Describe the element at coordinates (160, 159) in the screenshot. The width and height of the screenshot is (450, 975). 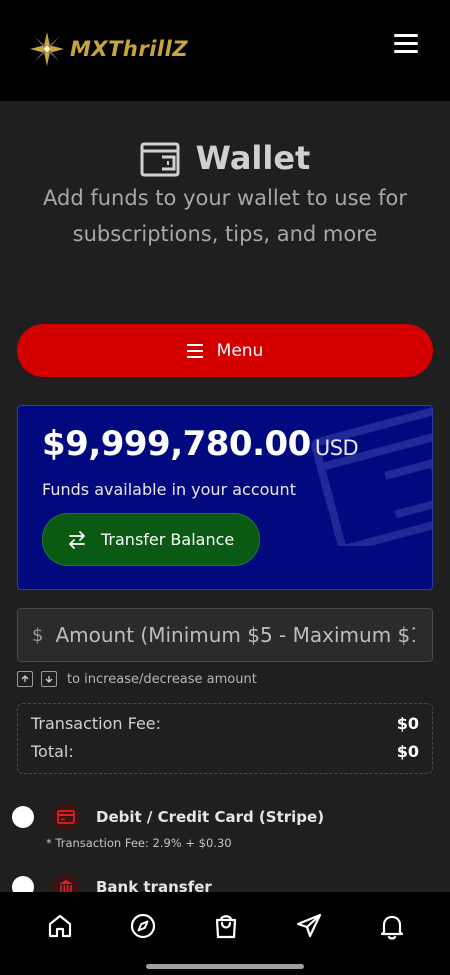
I see `wallet-icon` at that location.